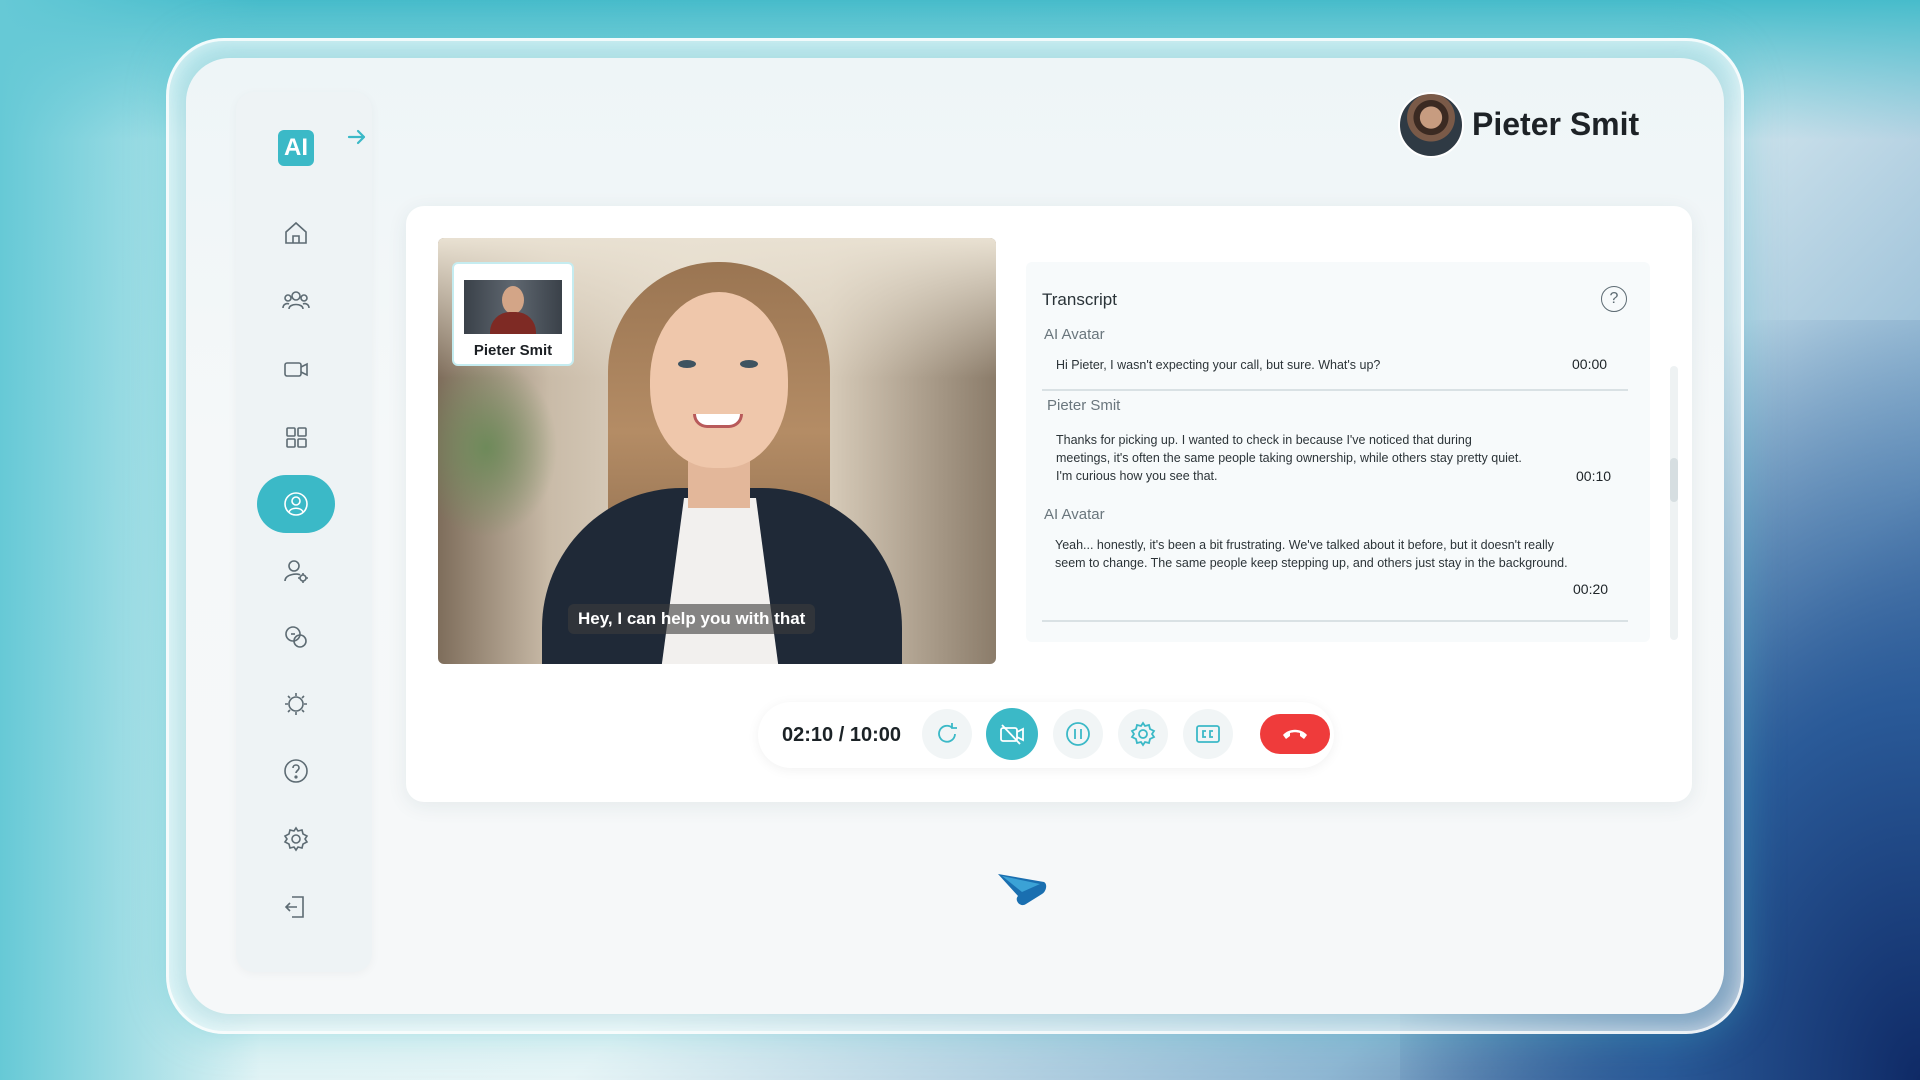 This screenshot has height=1080, width=1920. I want to click on arrow-right-icon, so click(356, 137).